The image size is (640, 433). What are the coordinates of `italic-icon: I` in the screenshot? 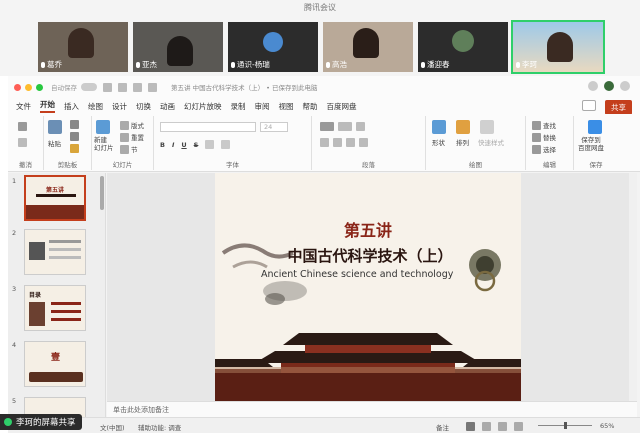 It's located at (173, 145).